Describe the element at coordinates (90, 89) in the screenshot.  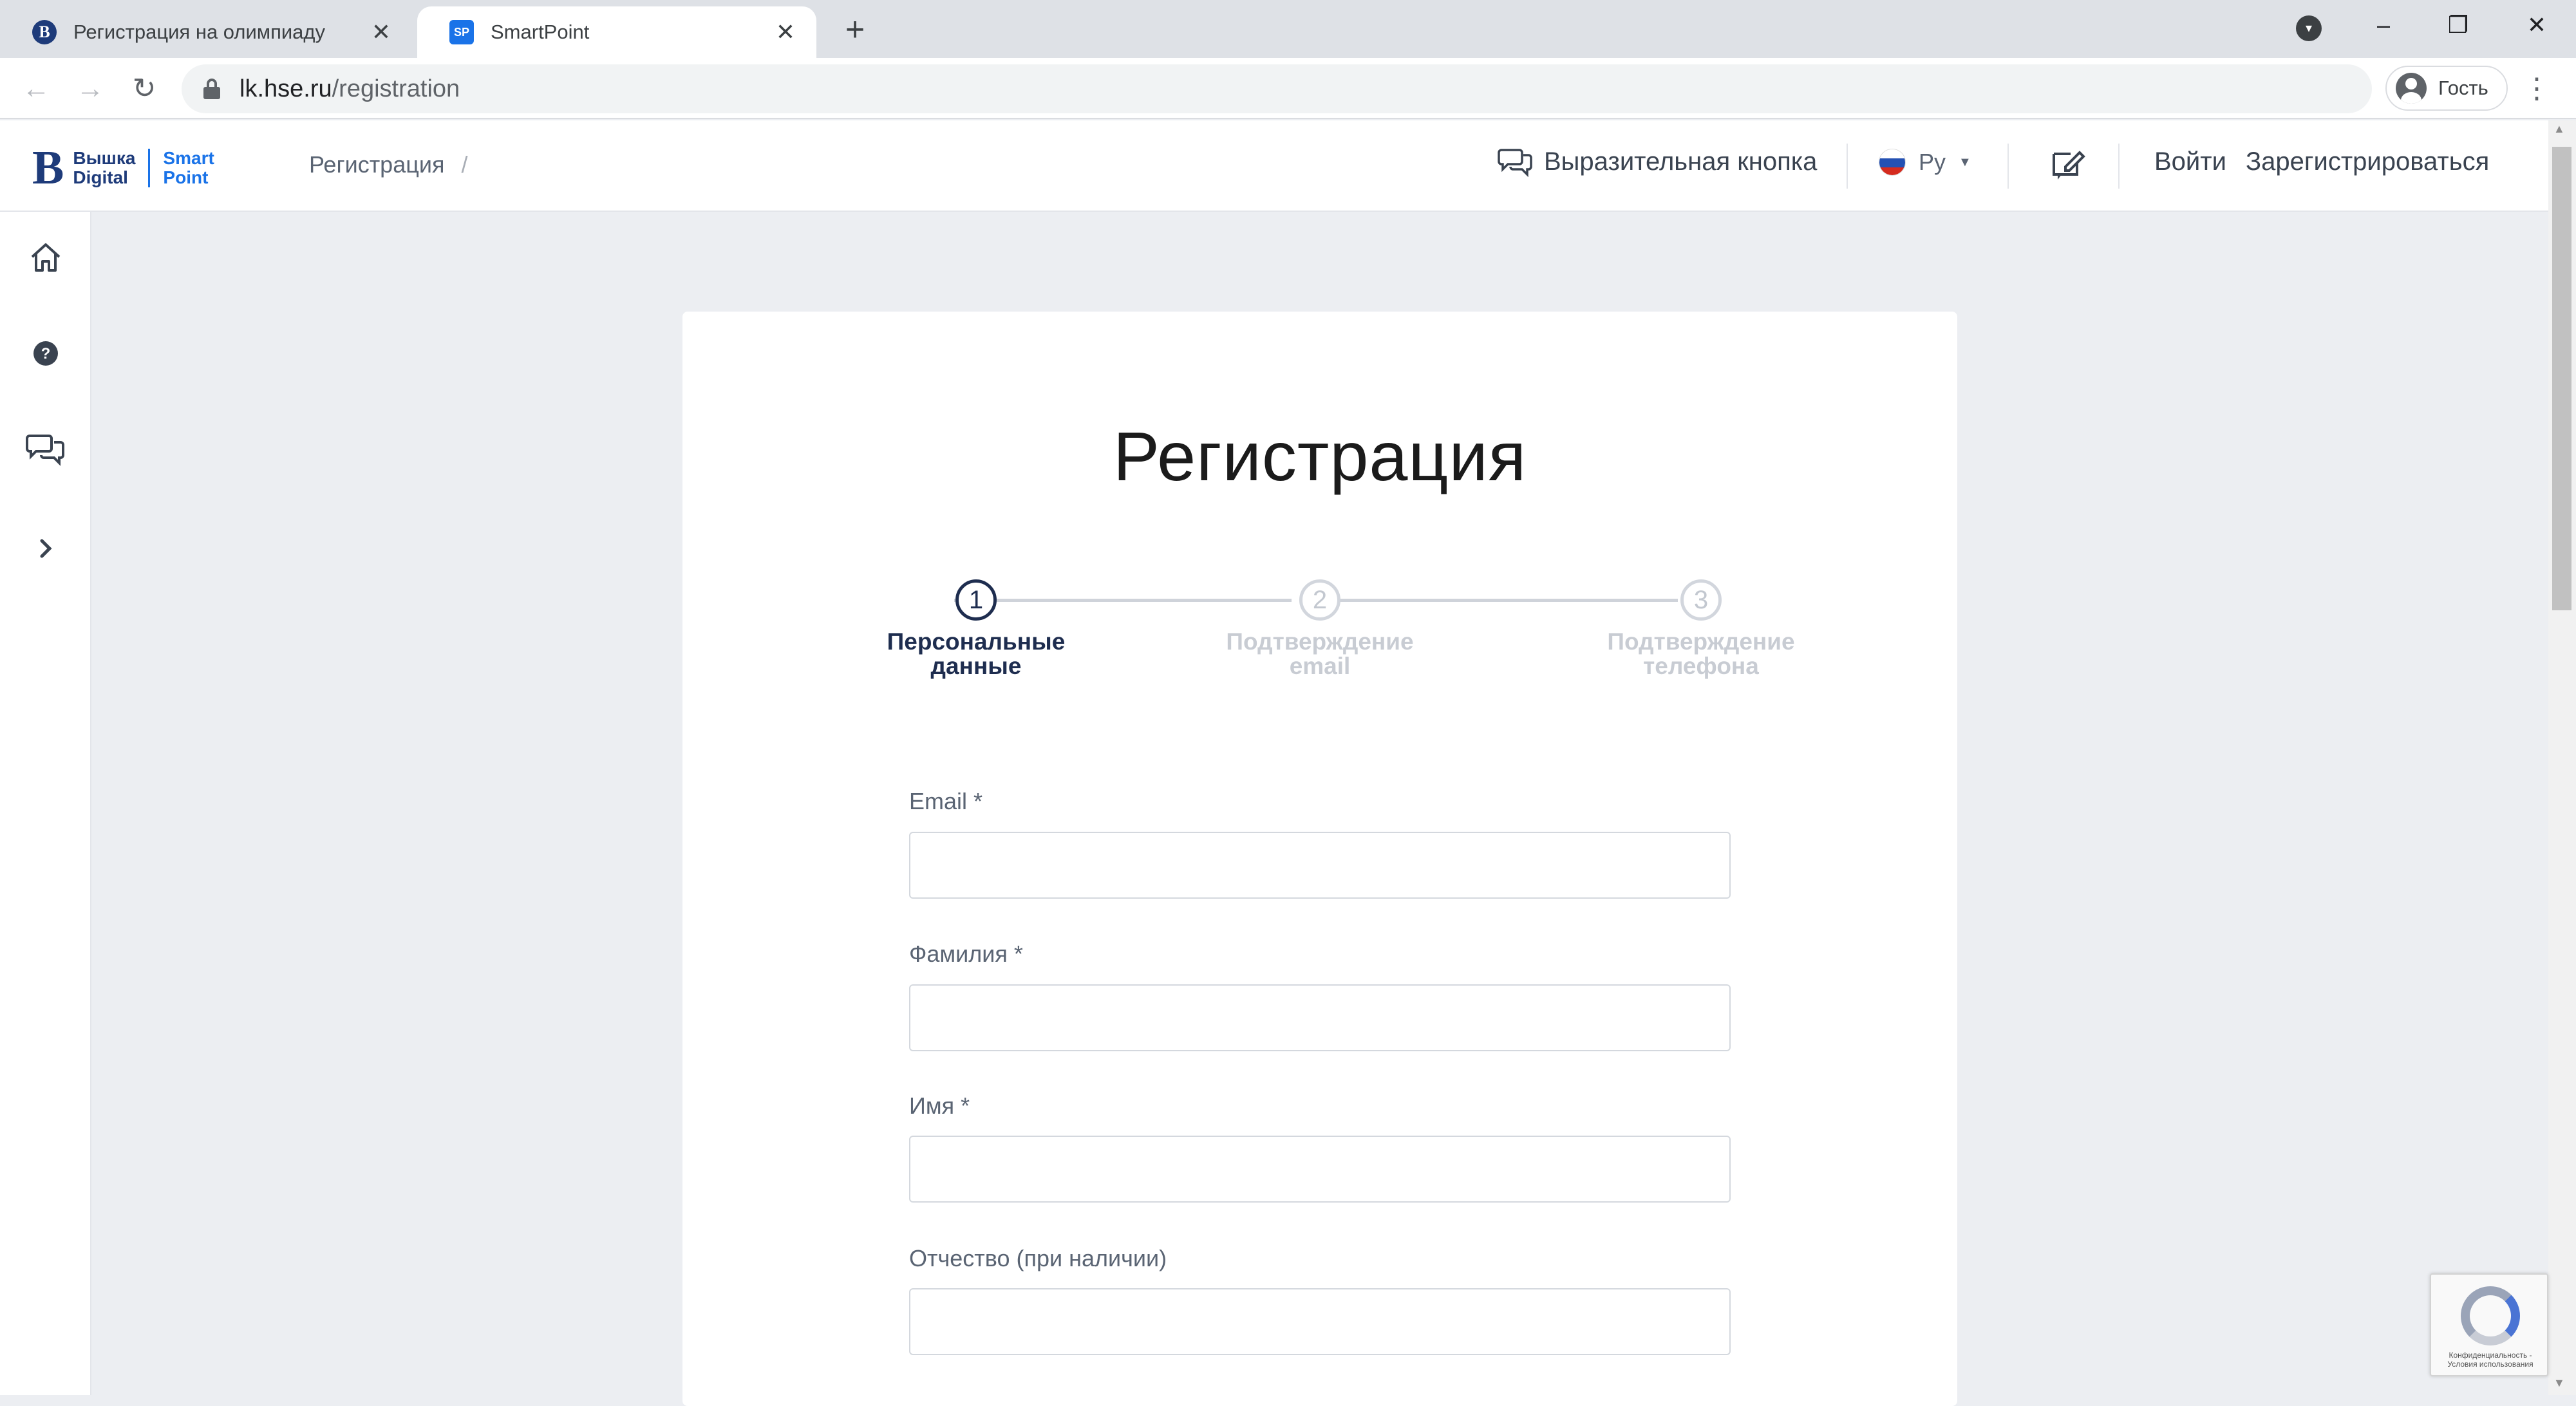
I see `forward-arrow-icon: →` at that location.